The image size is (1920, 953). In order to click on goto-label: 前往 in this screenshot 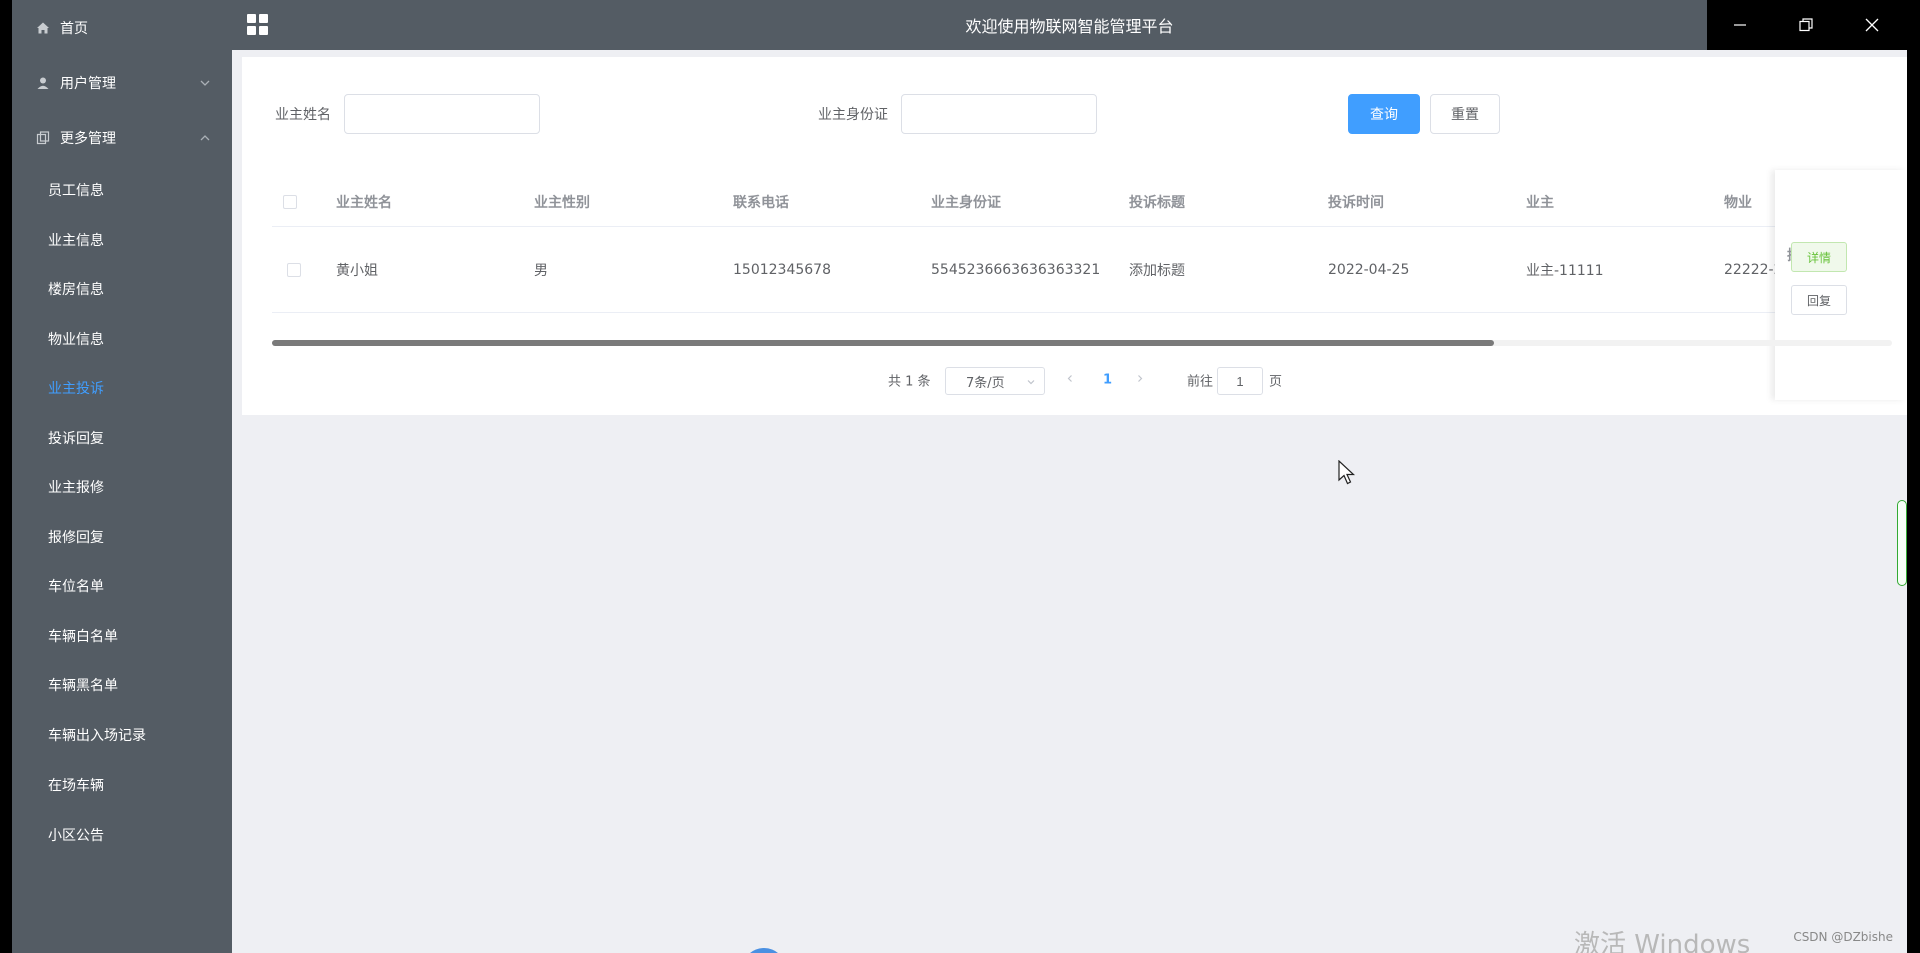, I will do `click(1200, 382)`.